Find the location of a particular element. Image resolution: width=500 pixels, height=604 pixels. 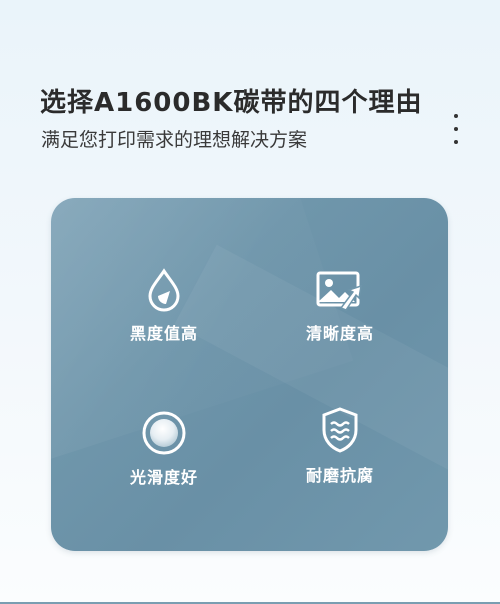

feature-label: 清晰度高 is located at coordinates (339, 333).